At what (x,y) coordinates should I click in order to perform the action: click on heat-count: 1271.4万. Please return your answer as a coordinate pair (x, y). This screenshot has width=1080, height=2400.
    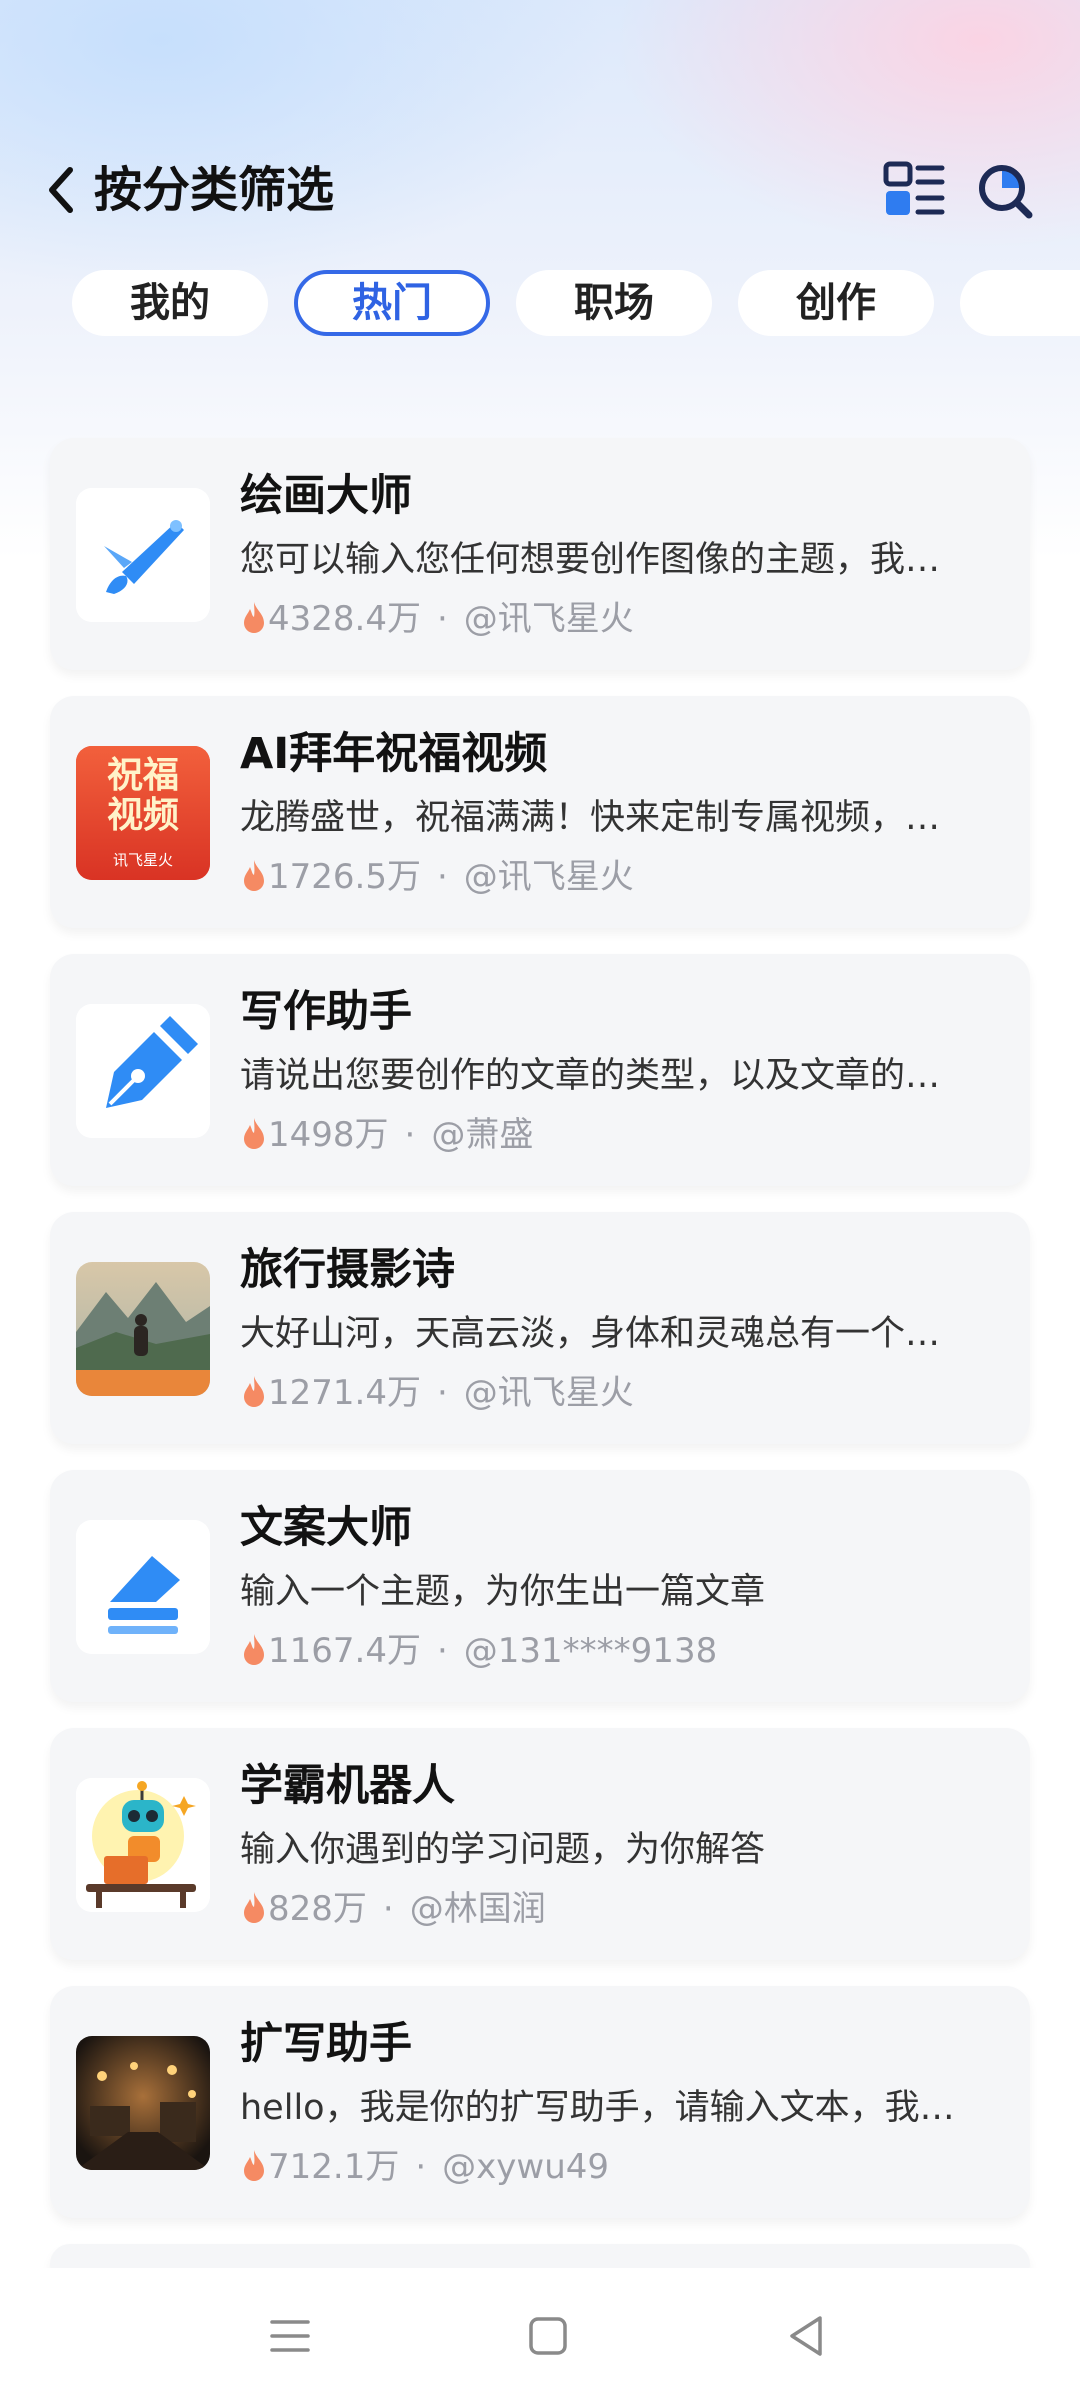
    Looking at the image, I should click on (344, 1393).